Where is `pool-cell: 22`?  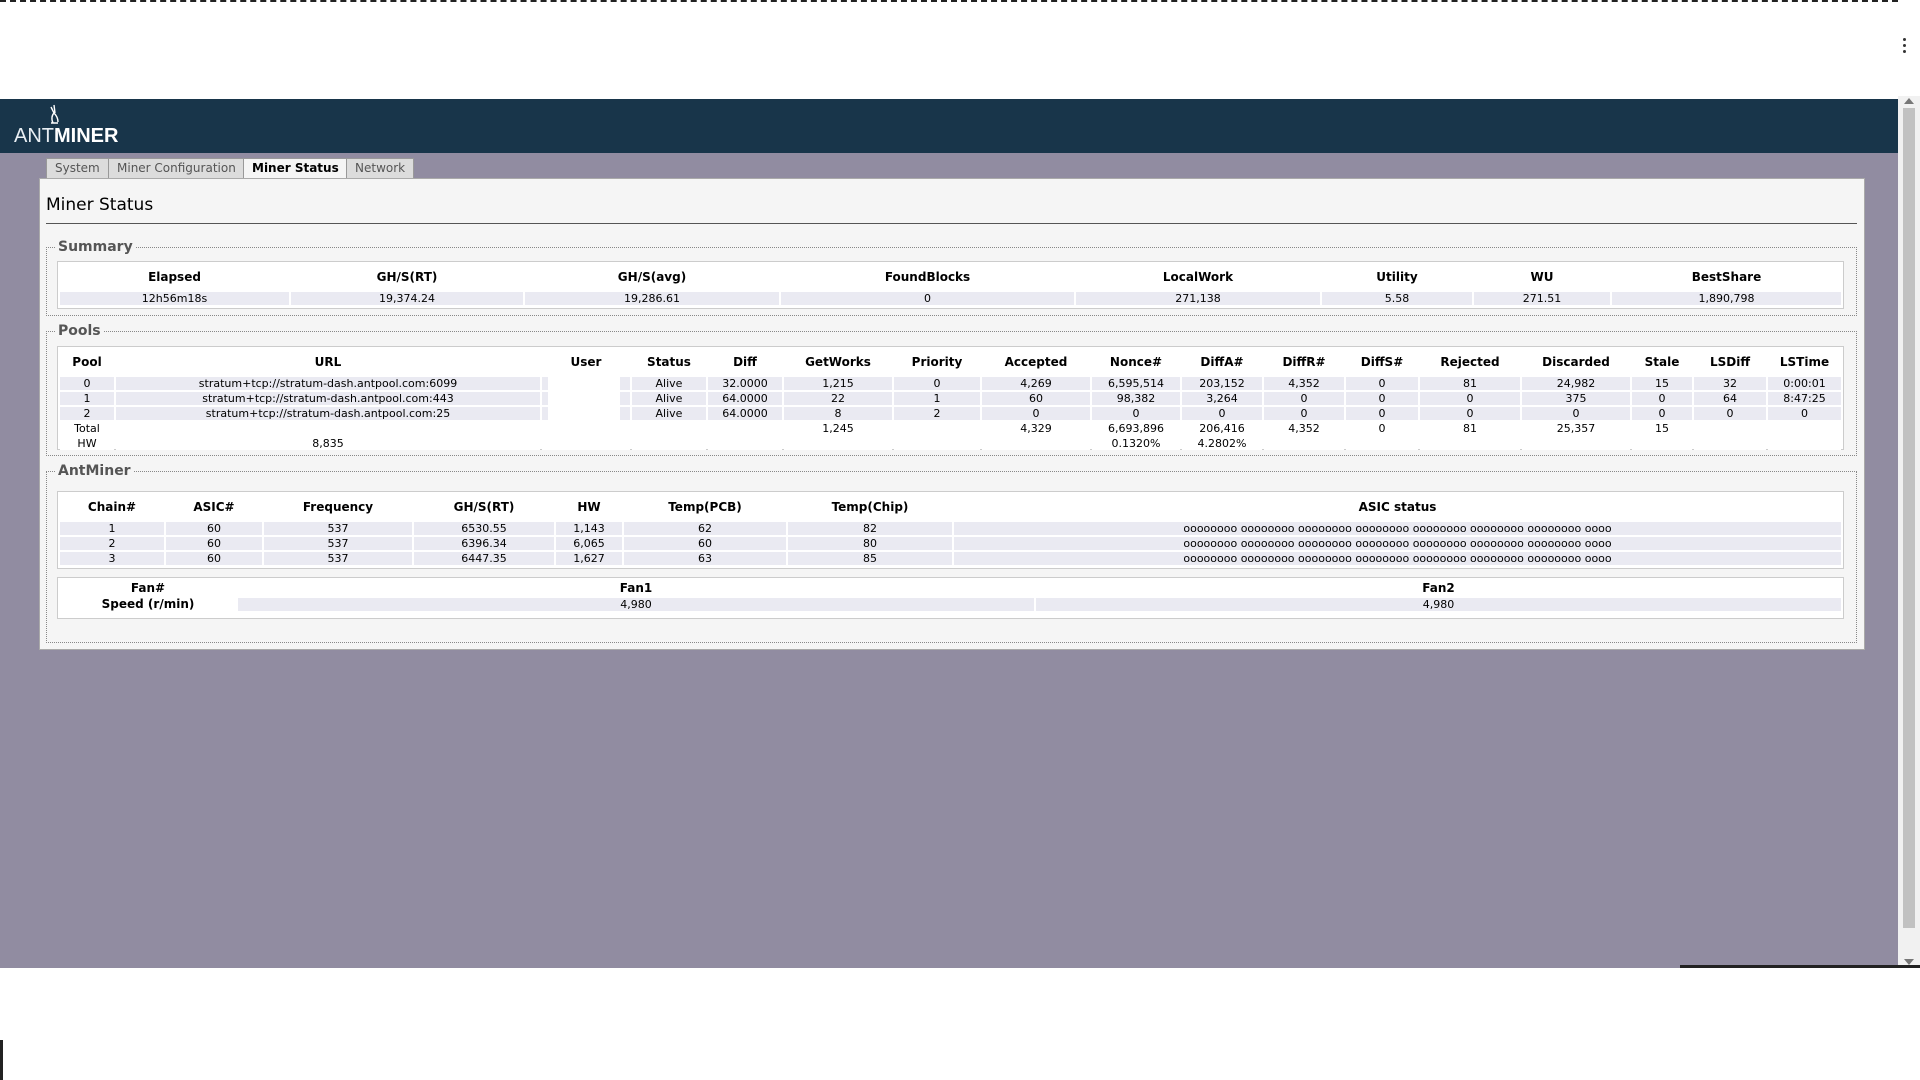 pool-cell: 22 is located at coordinates (838, 398).